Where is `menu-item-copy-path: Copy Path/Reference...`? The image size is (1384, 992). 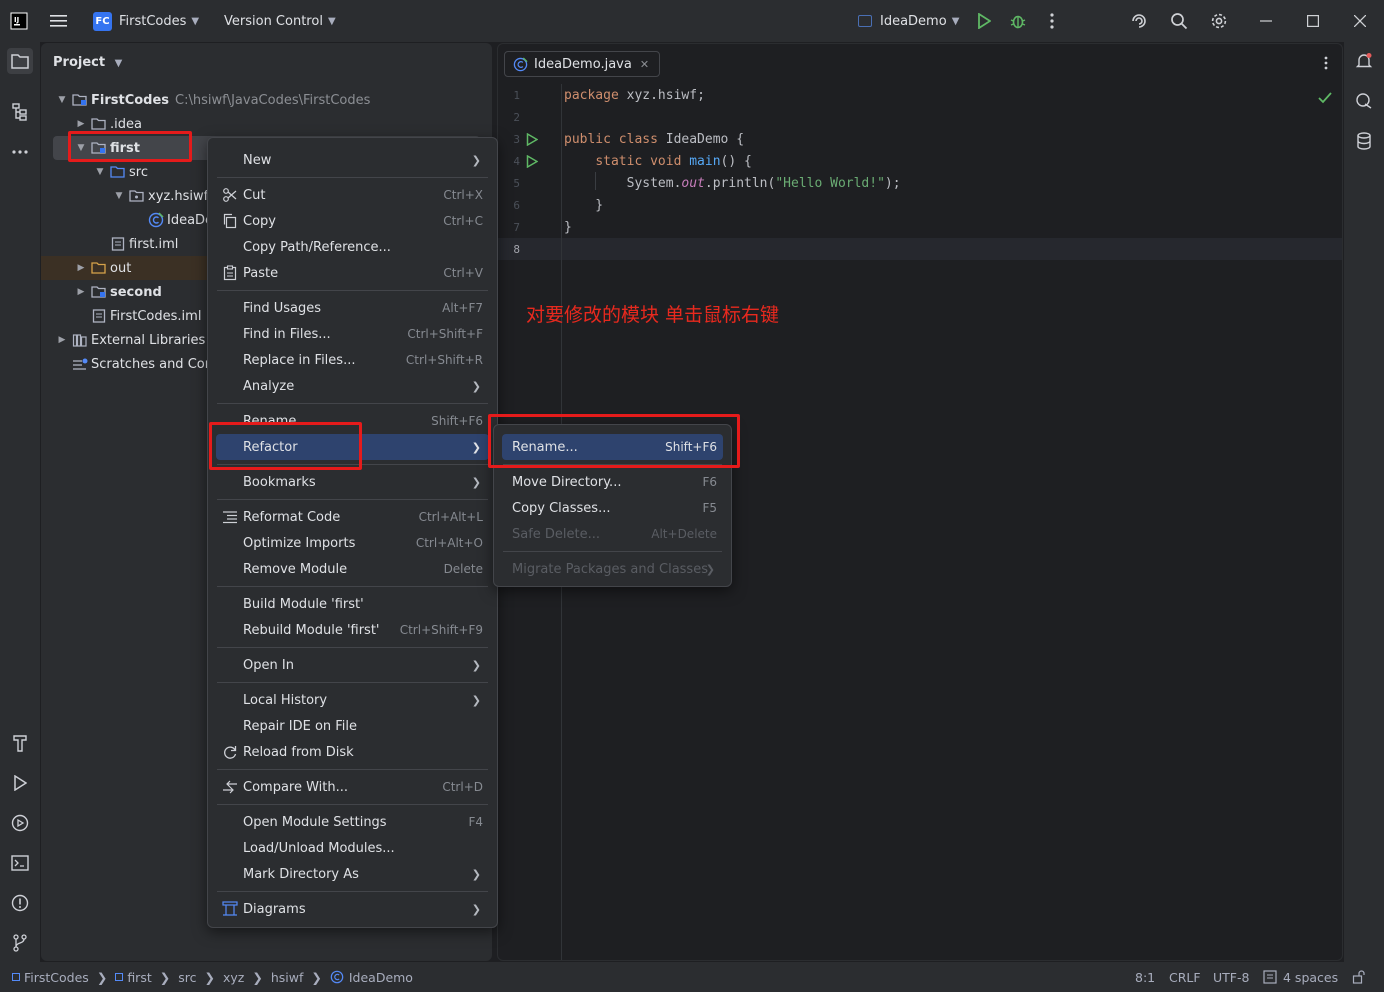
menu-item-copy-path: Copy Path/Reference... is located at coordinates (352, 247).